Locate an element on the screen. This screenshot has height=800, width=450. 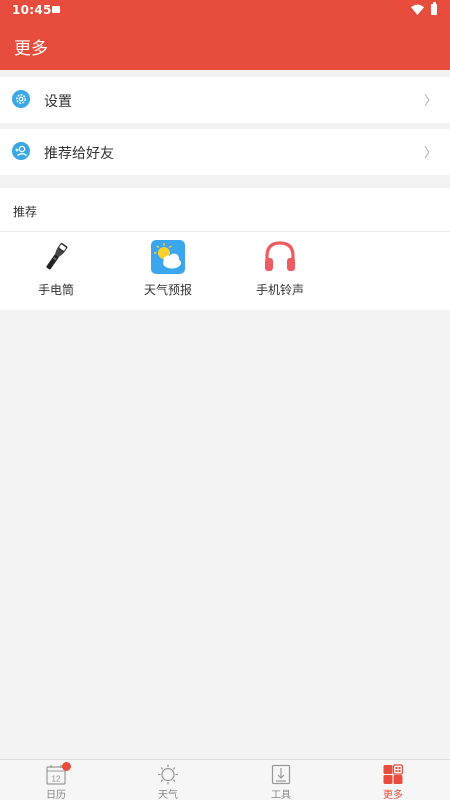
weather-app: 天气预报 is located at coordinates (168, 270).